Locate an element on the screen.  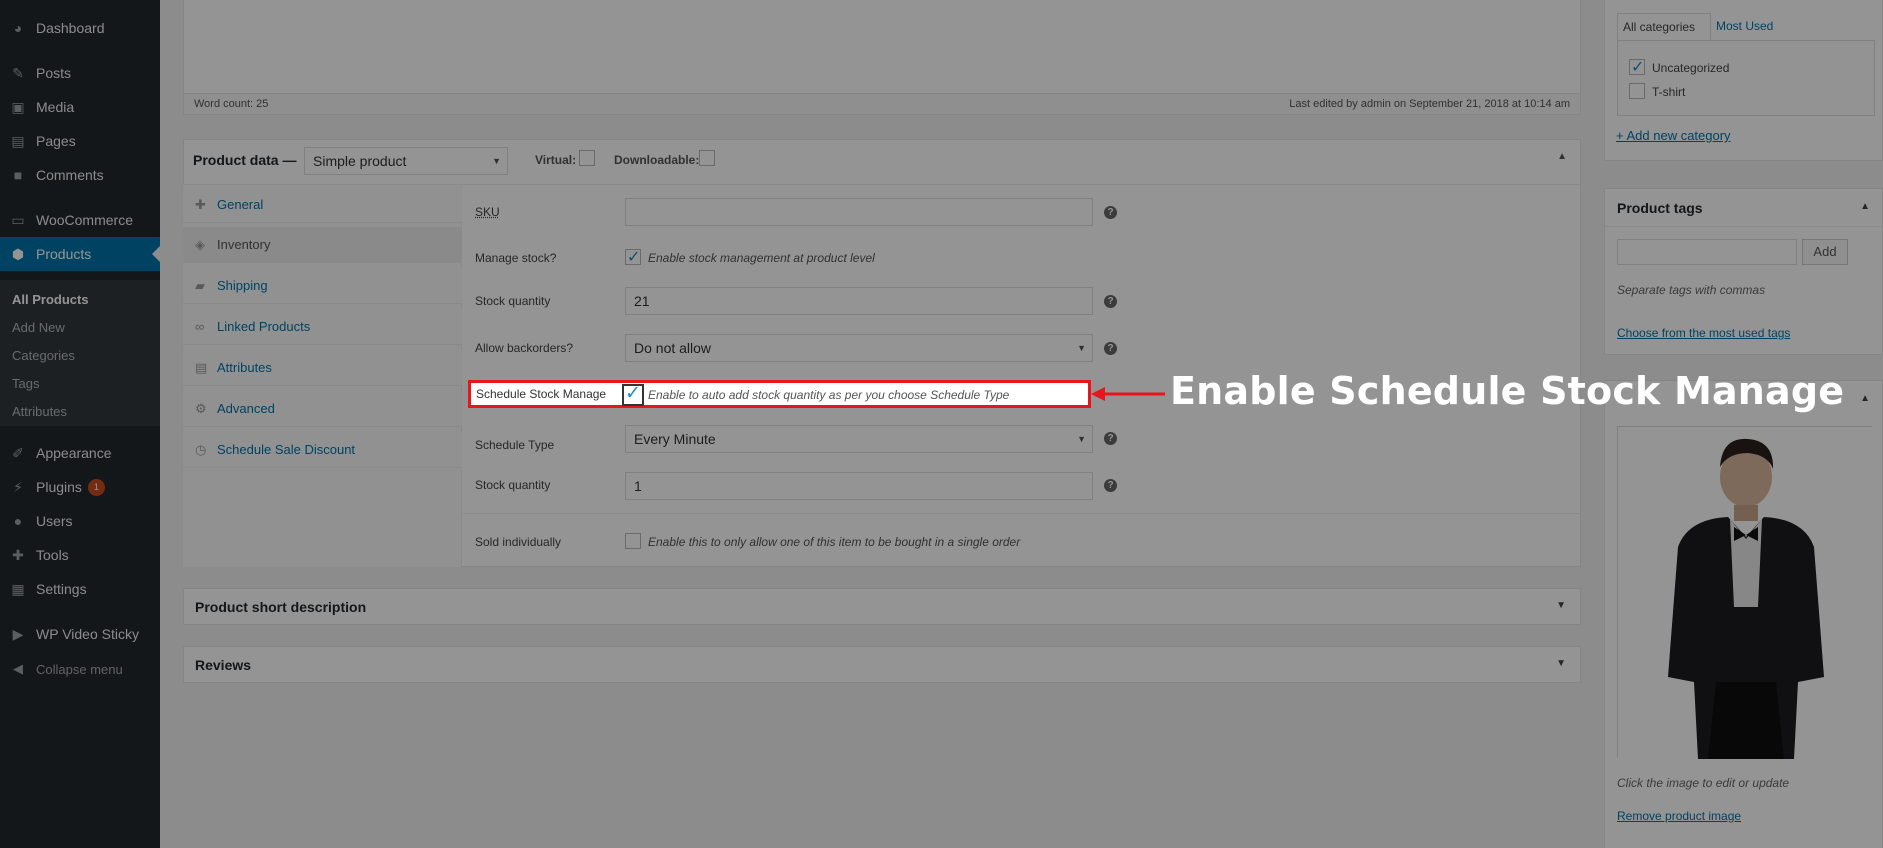
schedule-stock-manage-checkbox: ✓ is located at coordinates (633, 394).